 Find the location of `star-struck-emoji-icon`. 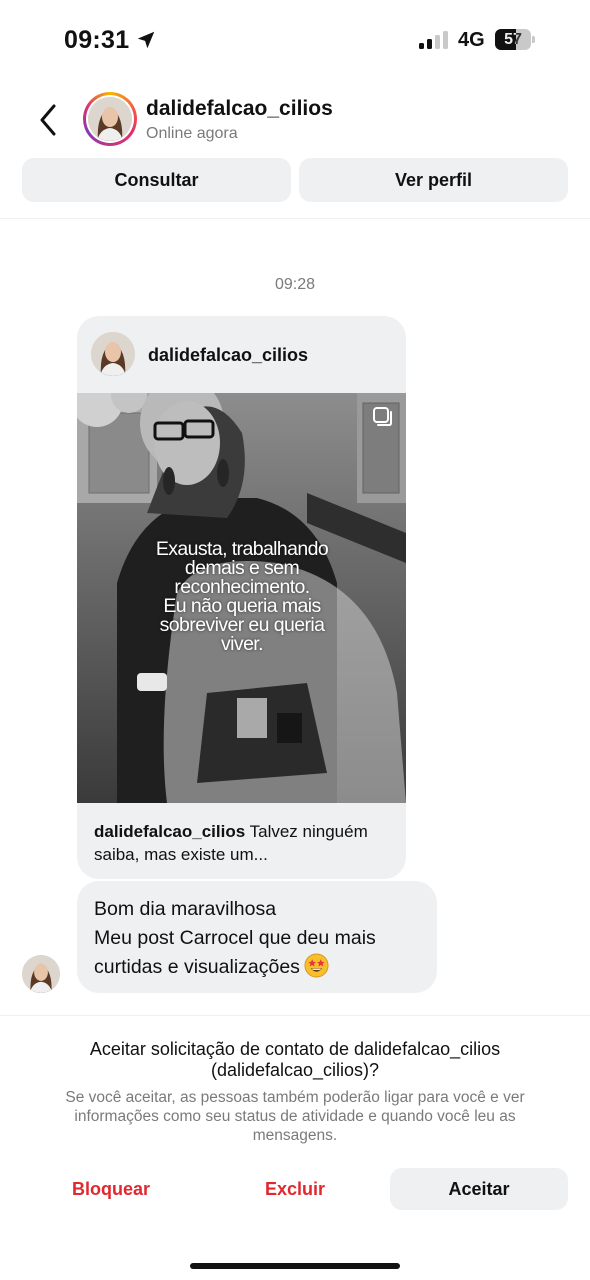

star-struck-emoji-icon is located at coordinates (316, 965).